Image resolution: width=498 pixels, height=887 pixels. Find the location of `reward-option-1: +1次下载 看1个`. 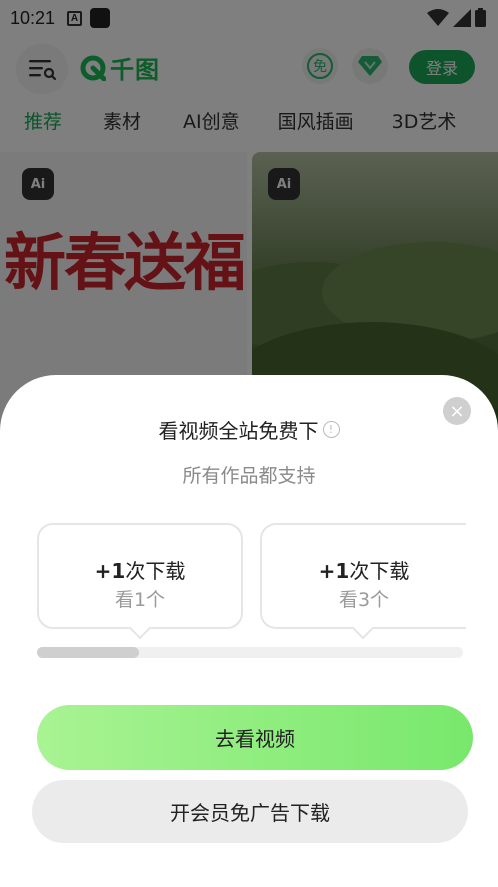

reward-option-1: +1次下载 看1个 is located at coordinates (140, 581).